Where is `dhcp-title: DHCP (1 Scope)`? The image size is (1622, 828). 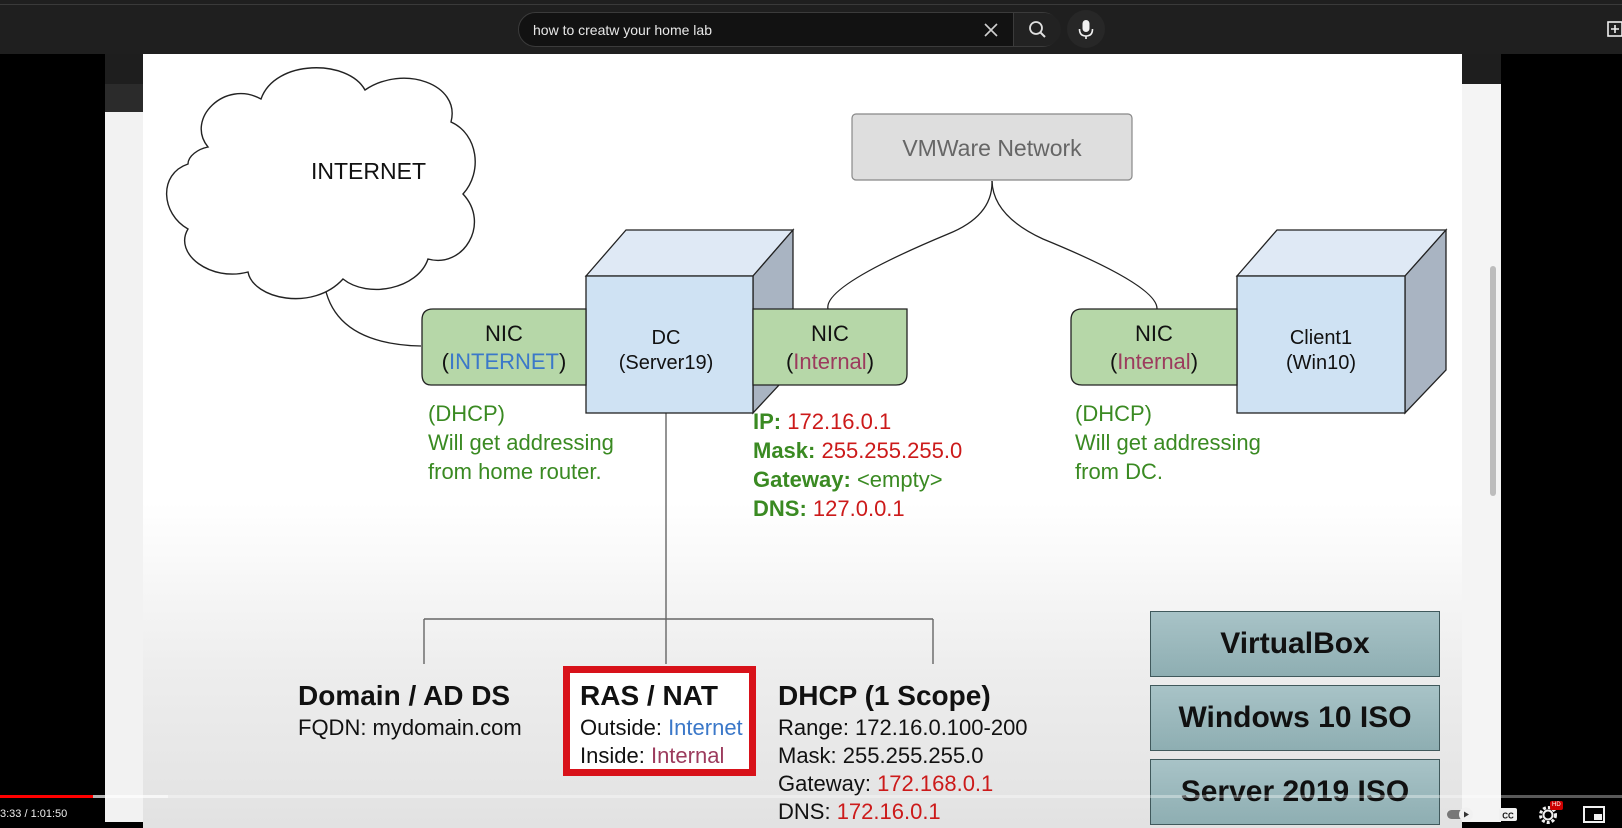
dhcp-title: DHCP (1 Scope) is located at coordinates (884, 695).